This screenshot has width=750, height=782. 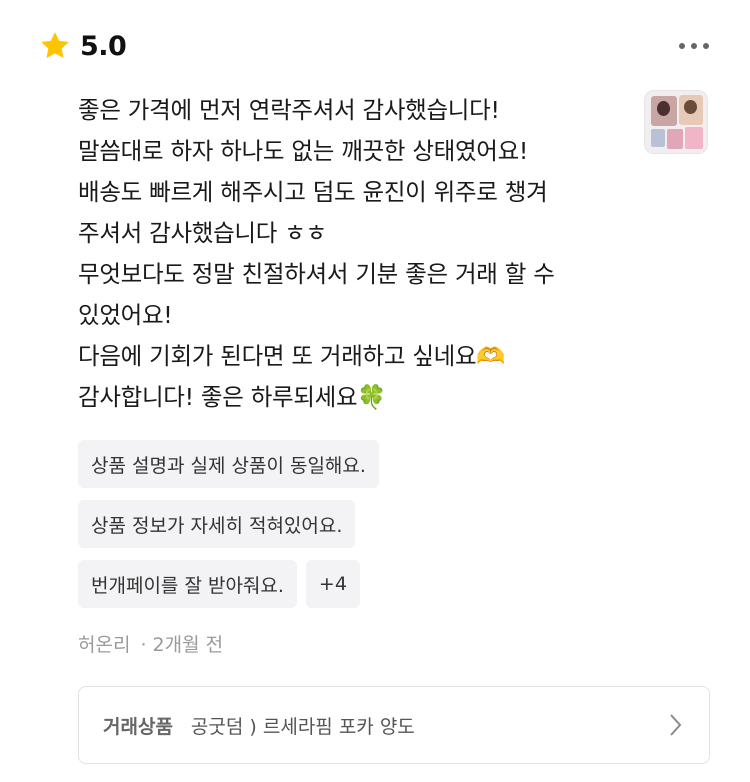 I want to click on review-line: 다음에 기회가 된다면 또 거래하고 싶네요🫶, so click(x=292, y=356).